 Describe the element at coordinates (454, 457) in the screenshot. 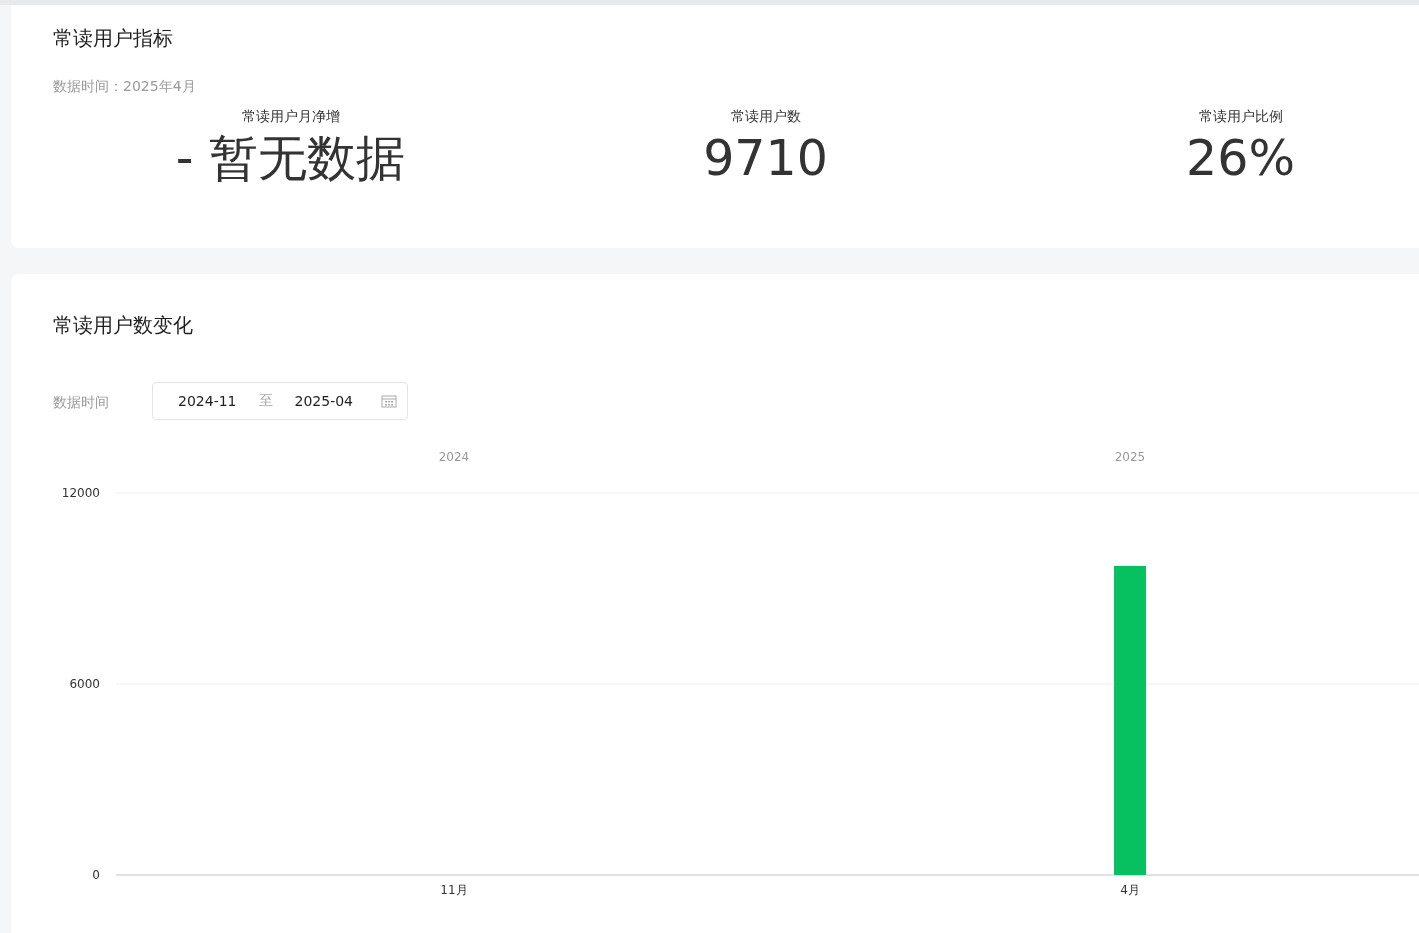

I see `year-label: 2024` at that location.